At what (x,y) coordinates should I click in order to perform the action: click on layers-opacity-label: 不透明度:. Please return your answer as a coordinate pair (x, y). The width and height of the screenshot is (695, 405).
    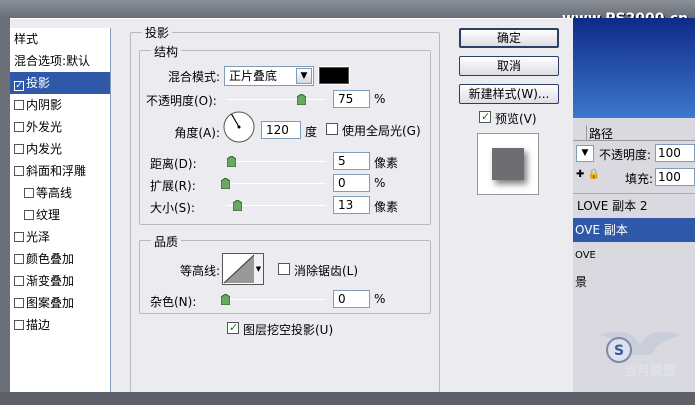
    Looking at the image, I should click on (625, 155).